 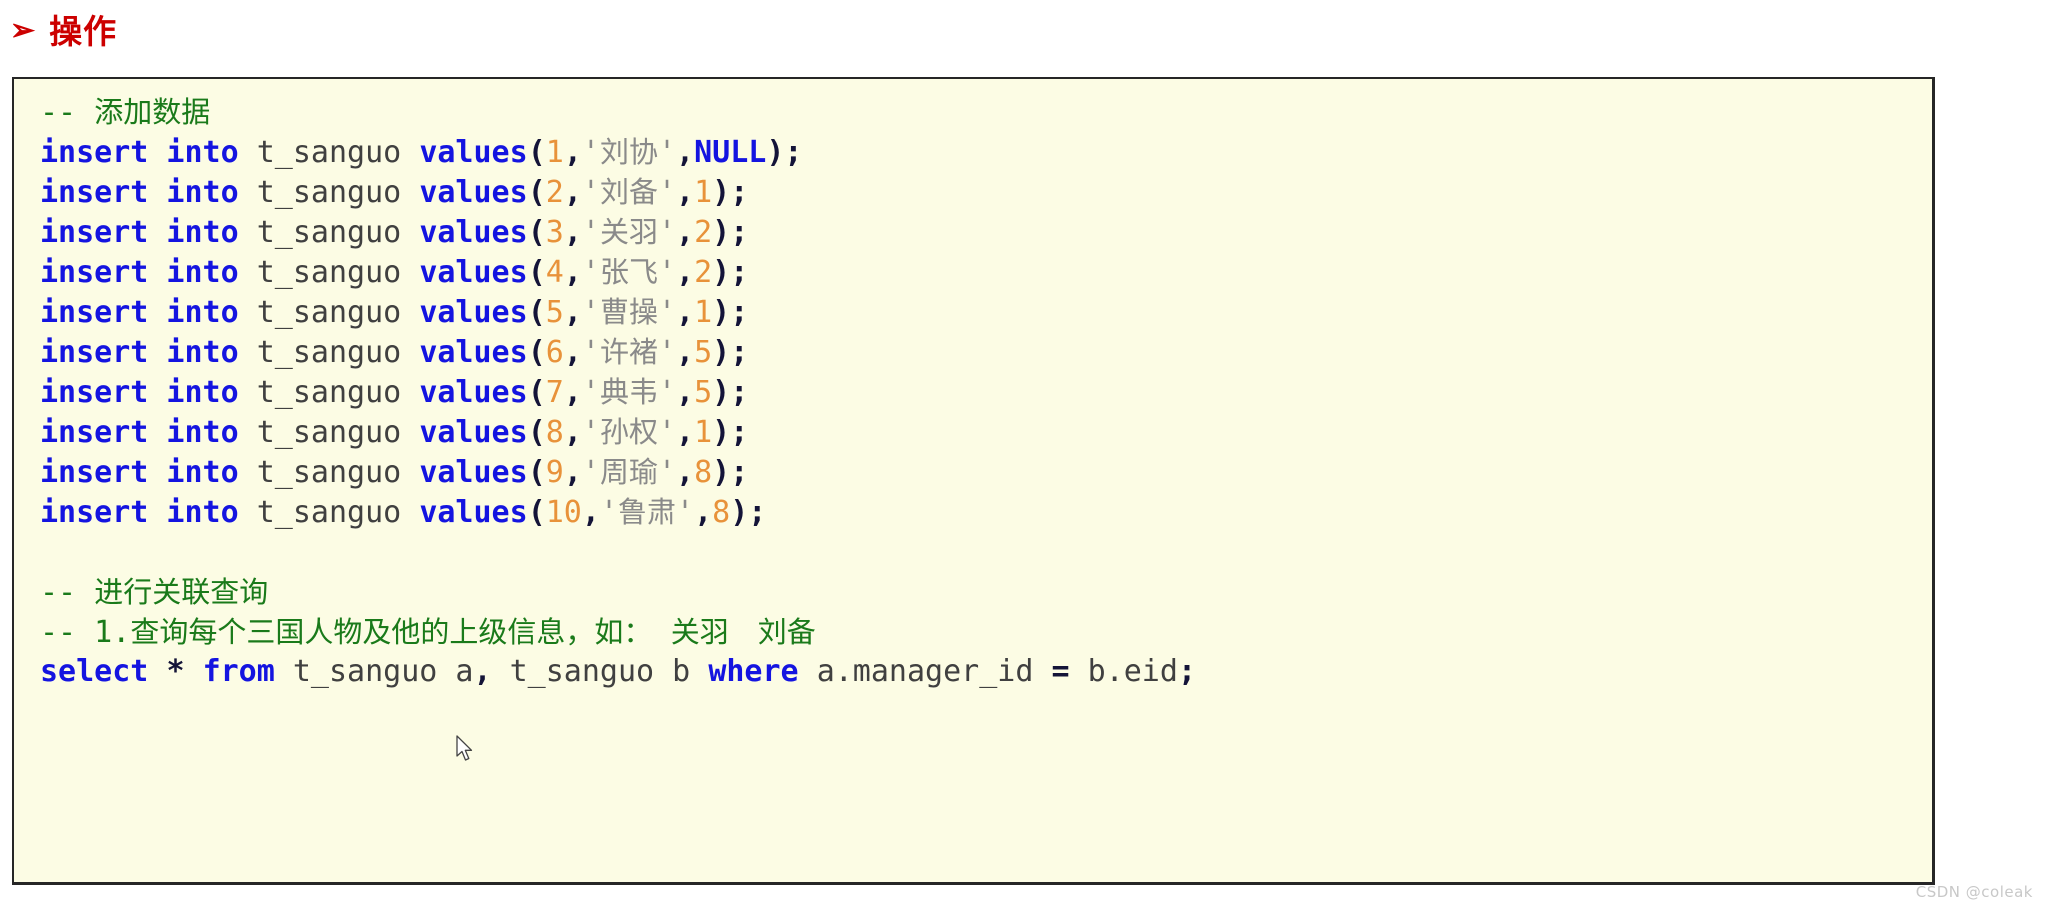 What do you see at coordinates (986, 272) in the screenshot?
I see `code-line: insert into t_sanguo values(4,'张飞',2);` at bounding box center [986, 272].